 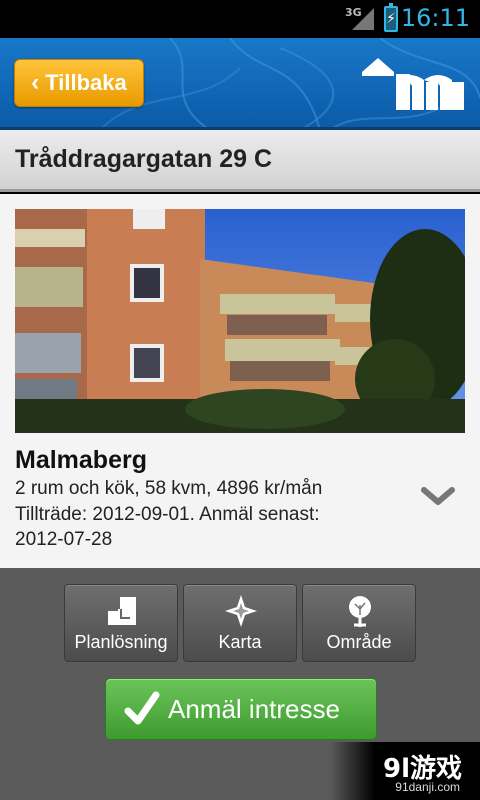 What do you see at coordinates (405, 771) in the screenshot?
I see `watermark: 9l游戏 91danji.com` at bounding box center [405, 771].